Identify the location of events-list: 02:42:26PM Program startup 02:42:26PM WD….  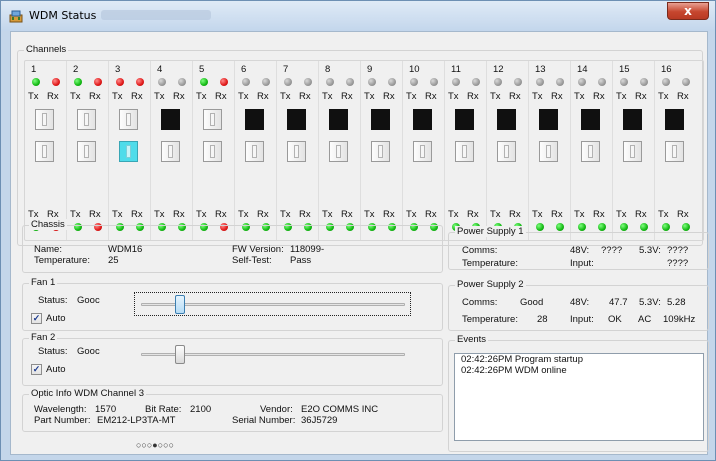
(579, 397).